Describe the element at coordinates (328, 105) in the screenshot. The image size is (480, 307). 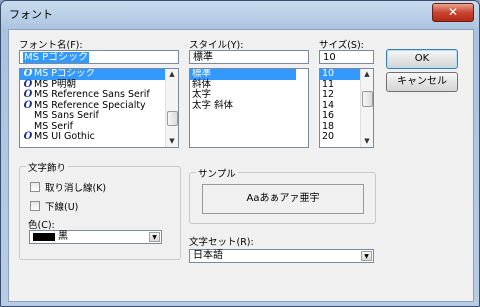
I see `size-list-item-label: 14` at that location.